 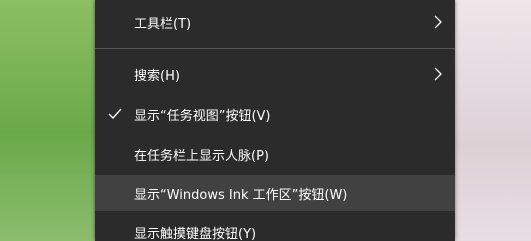 What do you see at coordinates (201, 156) in the screenshot?
I see `menu-item-label: 在任务栏上显示人脉(P)` at bounding box center [201, 156].